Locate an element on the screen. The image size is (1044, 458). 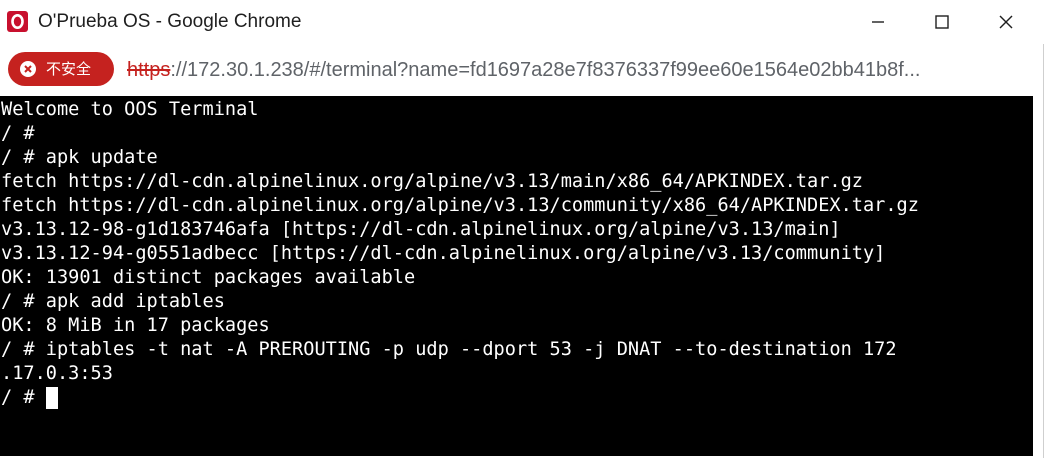
opera-app-icon is located at coordinates (17, 21).